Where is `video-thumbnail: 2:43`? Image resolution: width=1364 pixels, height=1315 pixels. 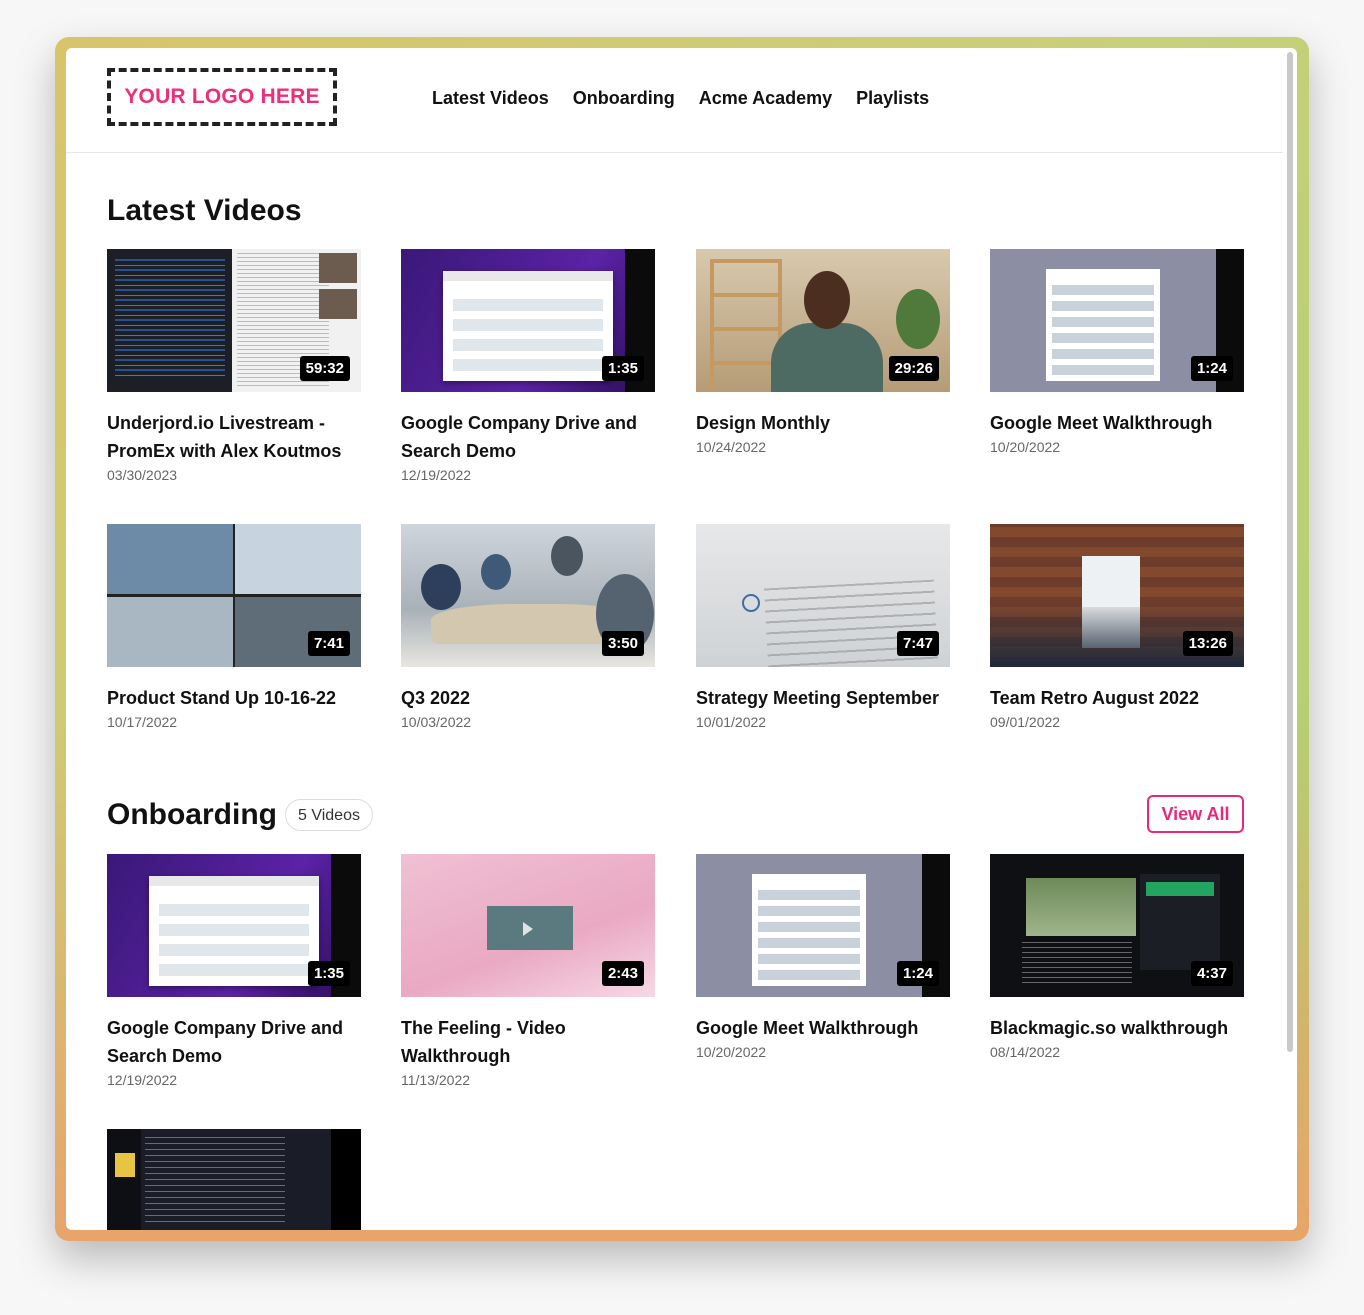
video-thumbnail: 2:43 is located at coordinates (528, 925).